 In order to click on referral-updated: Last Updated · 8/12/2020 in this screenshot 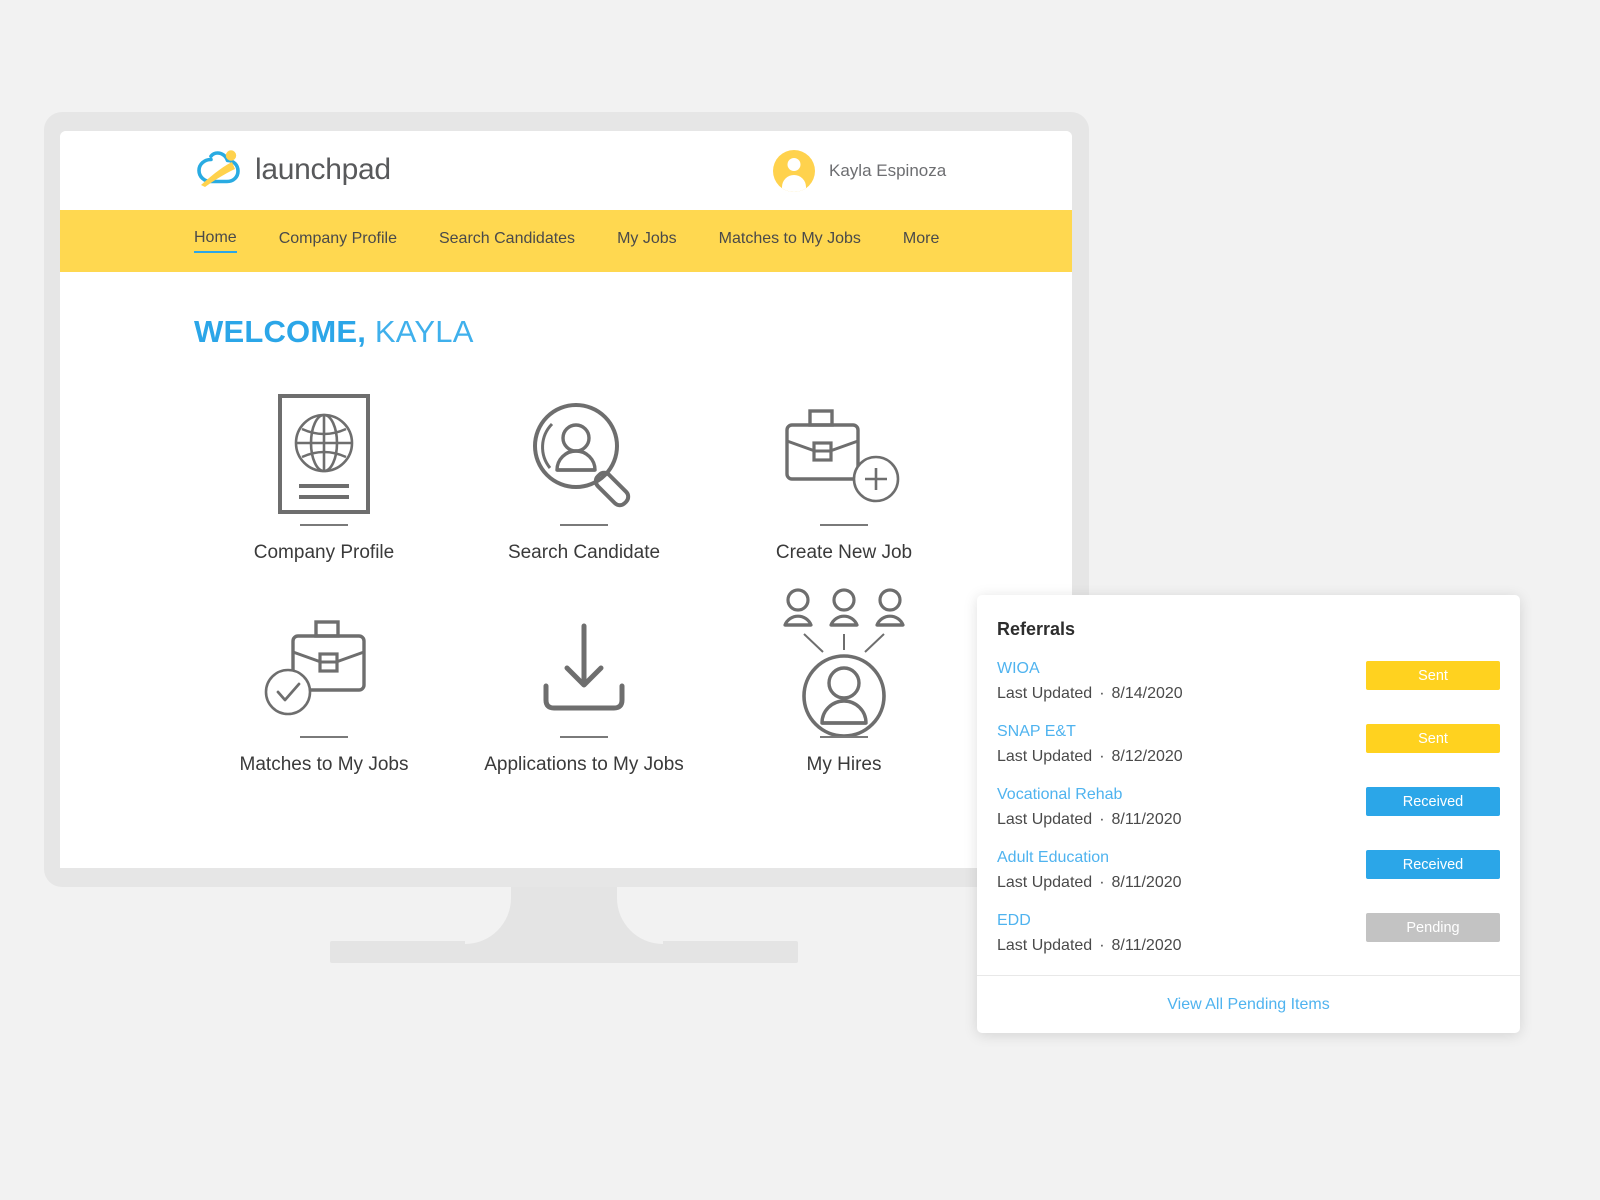, I will do `click(1090, 757)`.